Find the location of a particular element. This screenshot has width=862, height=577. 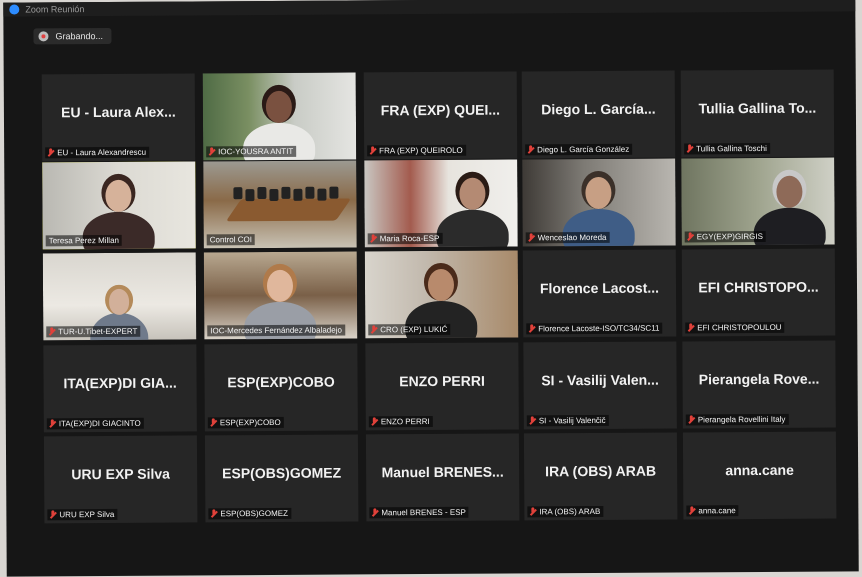

participant-name-text: Maria Roca-ESP is located at coordinates (409, 238).